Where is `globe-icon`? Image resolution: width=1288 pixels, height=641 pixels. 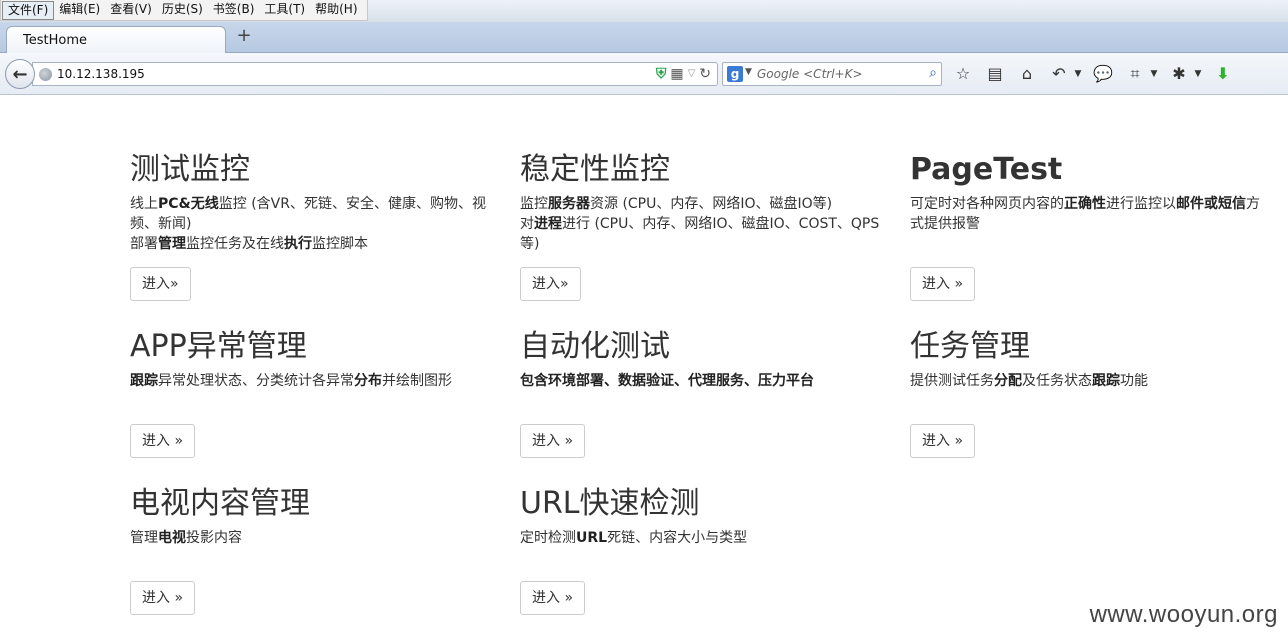
globe-icon is located at coordinates (45, 74).